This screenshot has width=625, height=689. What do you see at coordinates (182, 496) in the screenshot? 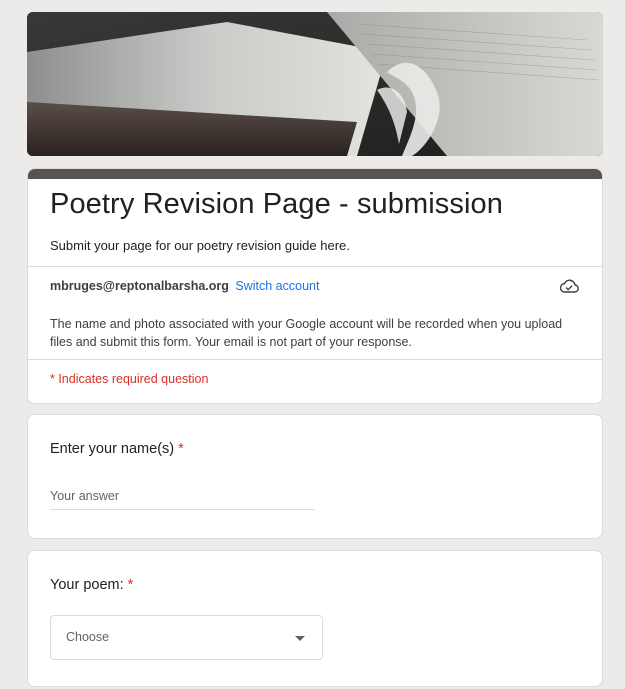
I see `name-answer-input` at bounding box center [182, 496].